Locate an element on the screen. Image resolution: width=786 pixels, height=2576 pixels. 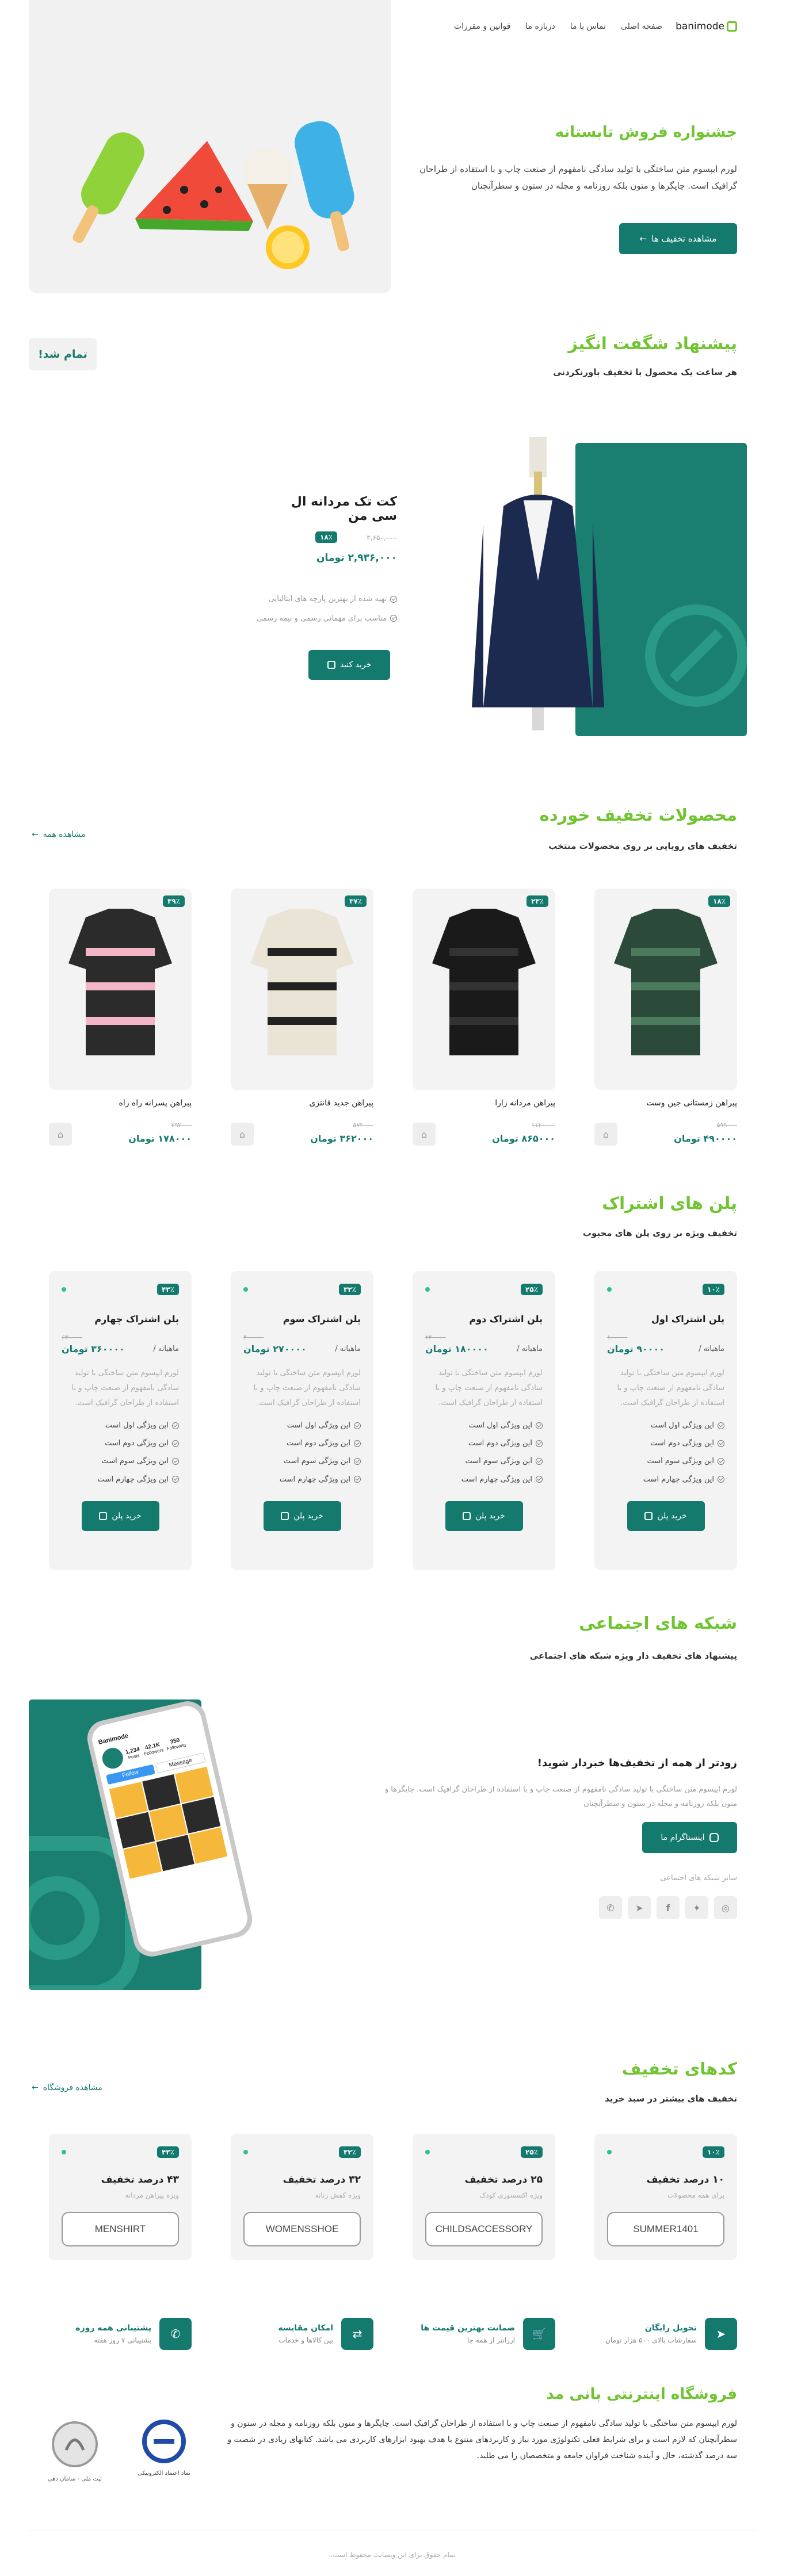
social-title: شبکه های اجتماعی is located at coordinates (658, 1623).